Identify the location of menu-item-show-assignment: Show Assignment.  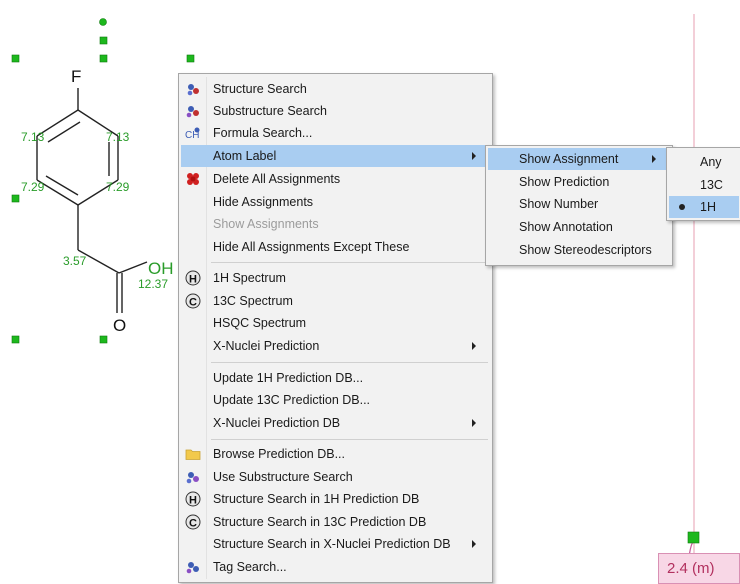
(579, 159).